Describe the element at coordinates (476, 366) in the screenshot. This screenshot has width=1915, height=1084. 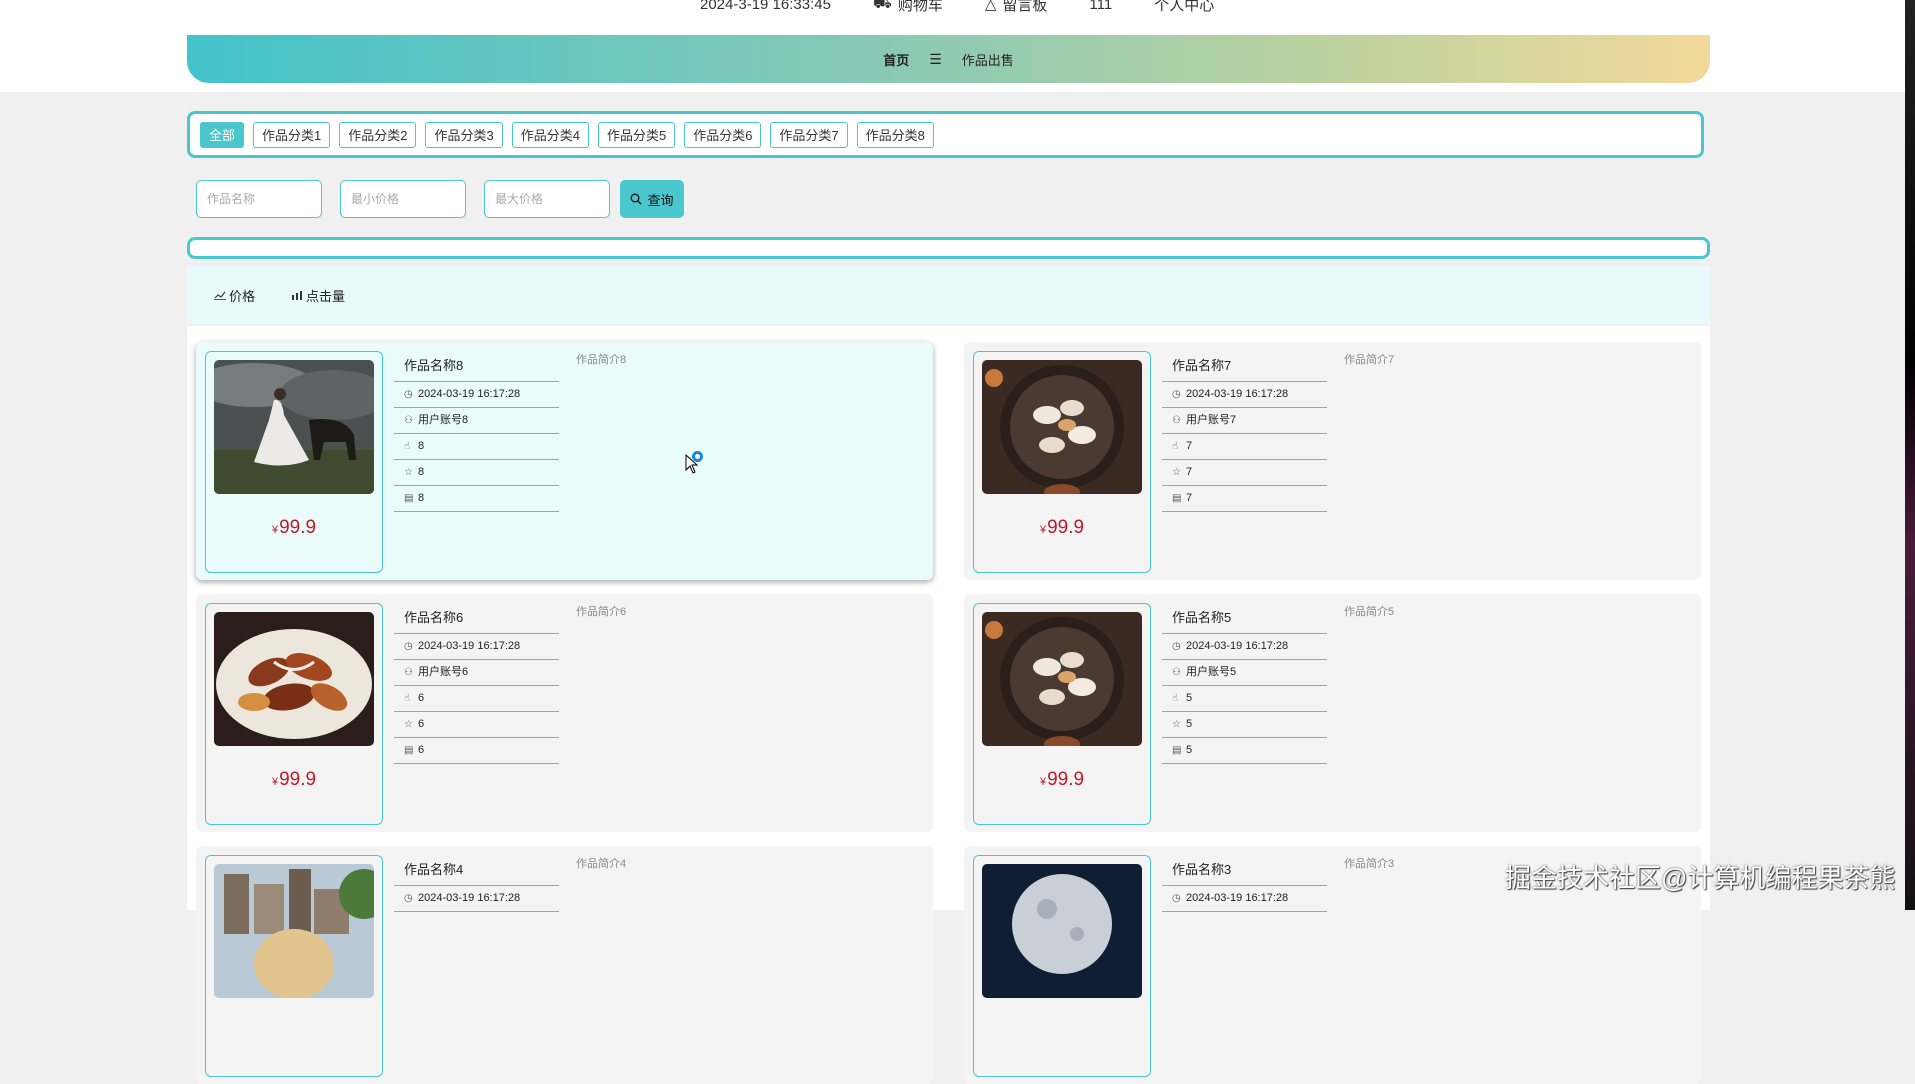
I see `product-name: 作品名称8` at that location.